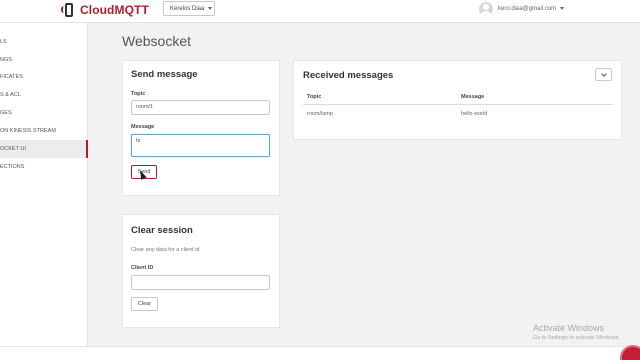 This screenshot has width=640, height=360. I want to click on instance-name: Kerelos Diaa, so click(187, 8).